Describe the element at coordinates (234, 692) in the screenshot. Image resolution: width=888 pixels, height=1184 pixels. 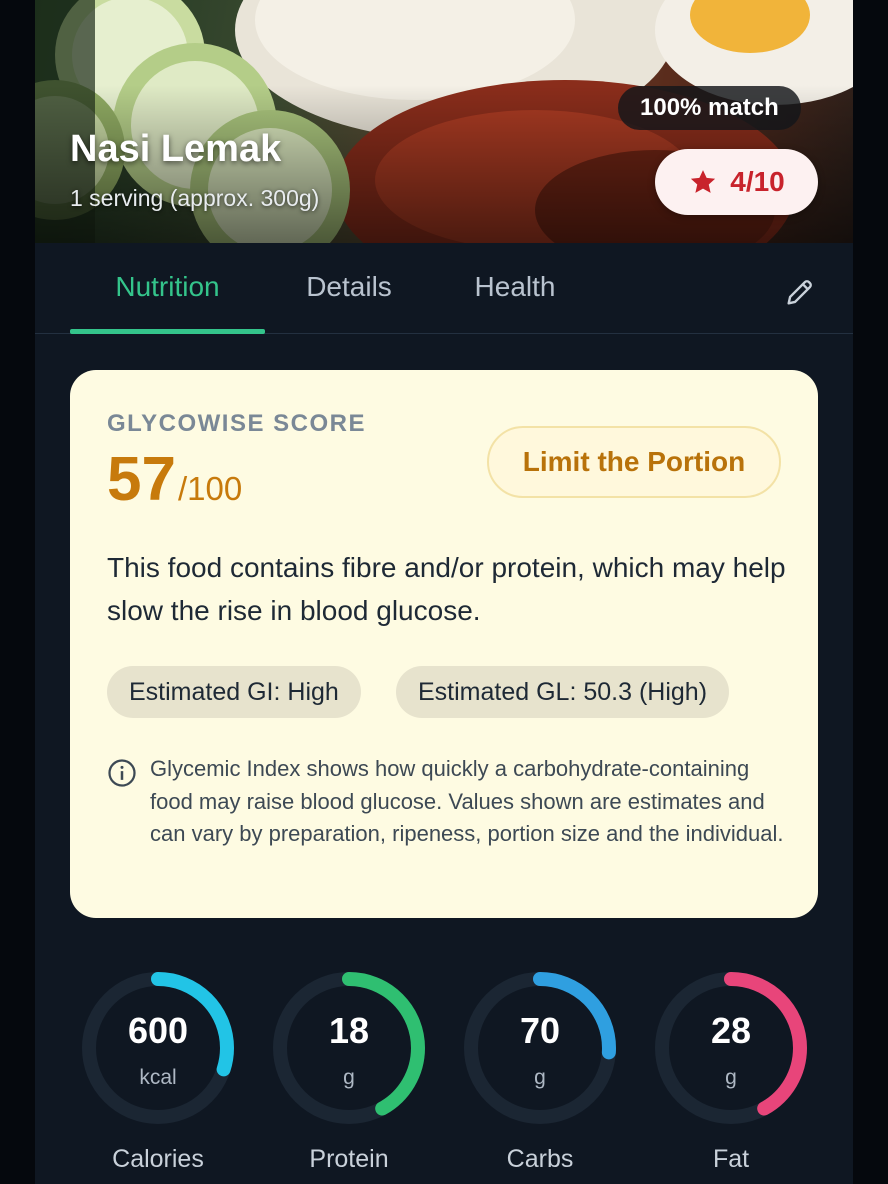
I see `gi-chip: Estimated GI: High` at that location.